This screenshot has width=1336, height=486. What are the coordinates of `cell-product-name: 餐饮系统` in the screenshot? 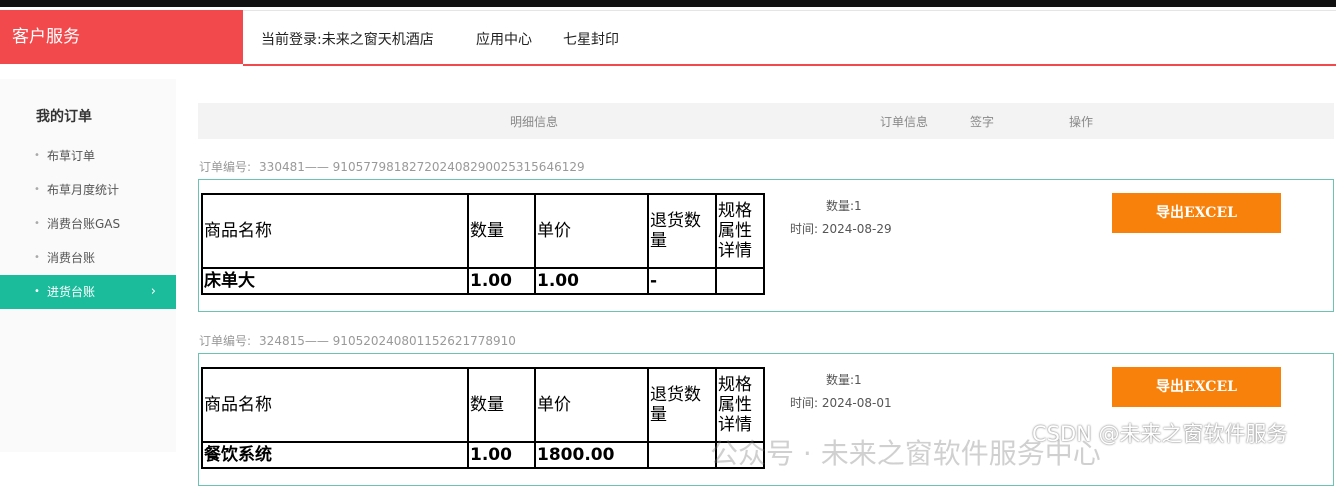 It's located at (335, 455).